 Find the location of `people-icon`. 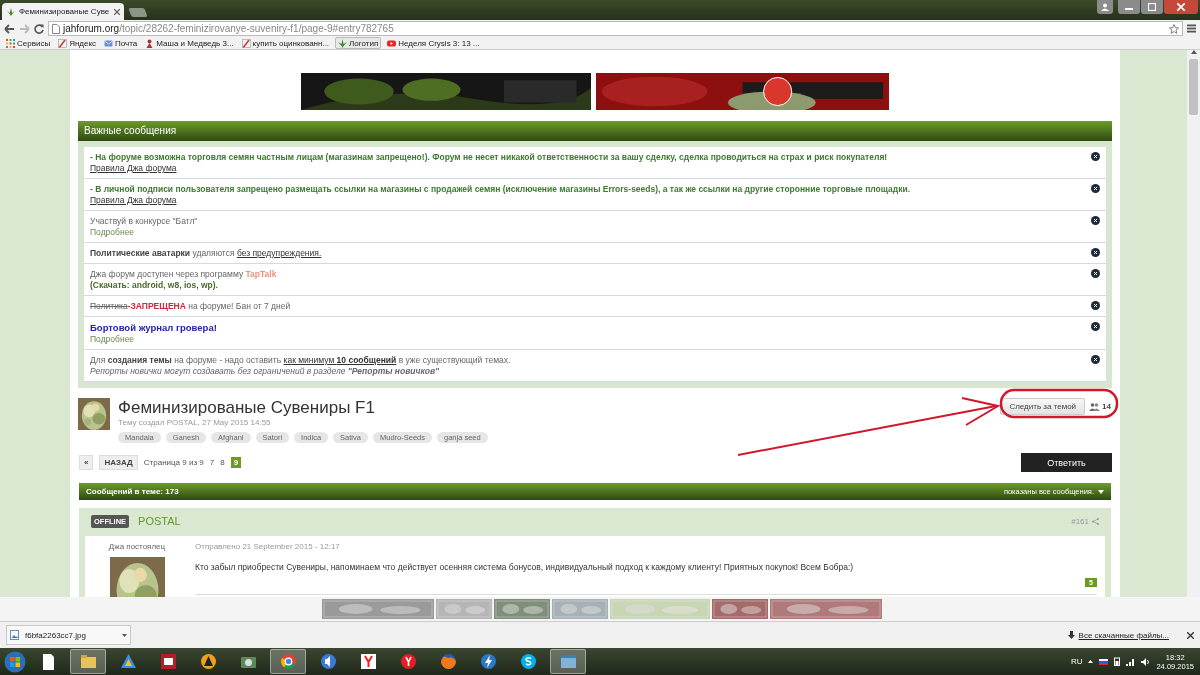

people-icon is located at coordinates (1095, 406).